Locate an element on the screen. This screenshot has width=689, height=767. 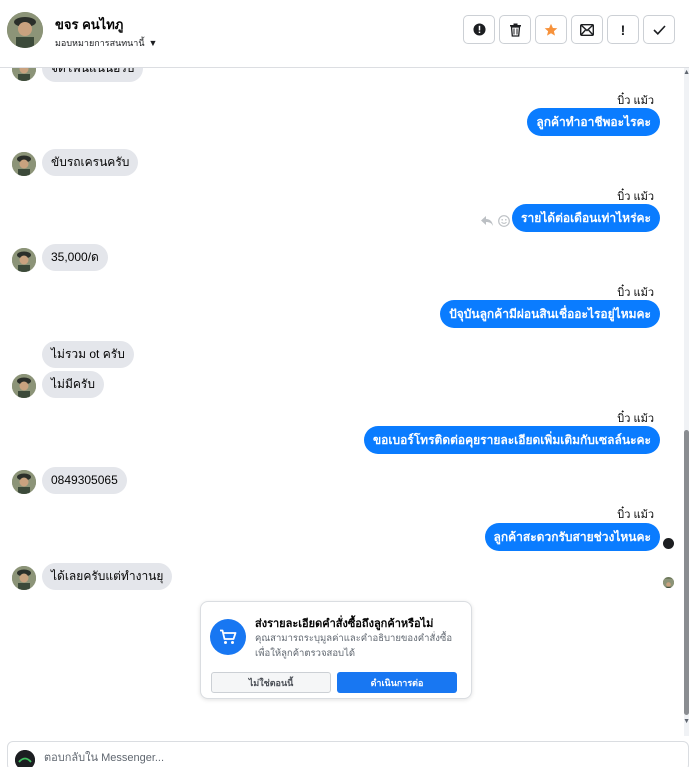
sent-status-icon is located at coordinates (668, 543).